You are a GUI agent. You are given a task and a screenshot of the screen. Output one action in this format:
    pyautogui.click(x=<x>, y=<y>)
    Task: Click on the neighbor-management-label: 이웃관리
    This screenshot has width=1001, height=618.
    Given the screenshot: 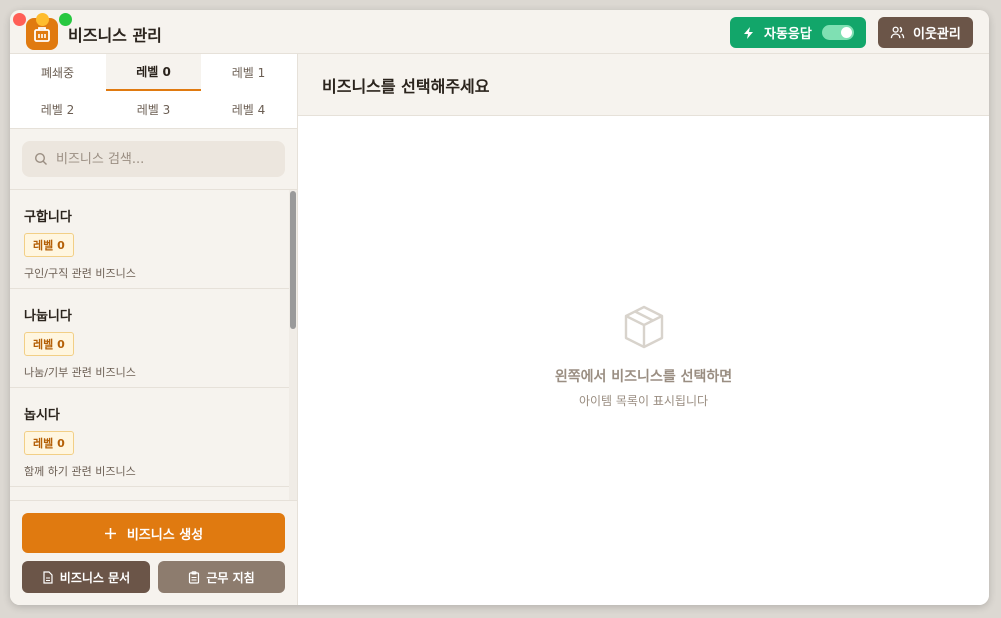 What is the action you would take?
    pyautogui.click(x=937, y=34)
    